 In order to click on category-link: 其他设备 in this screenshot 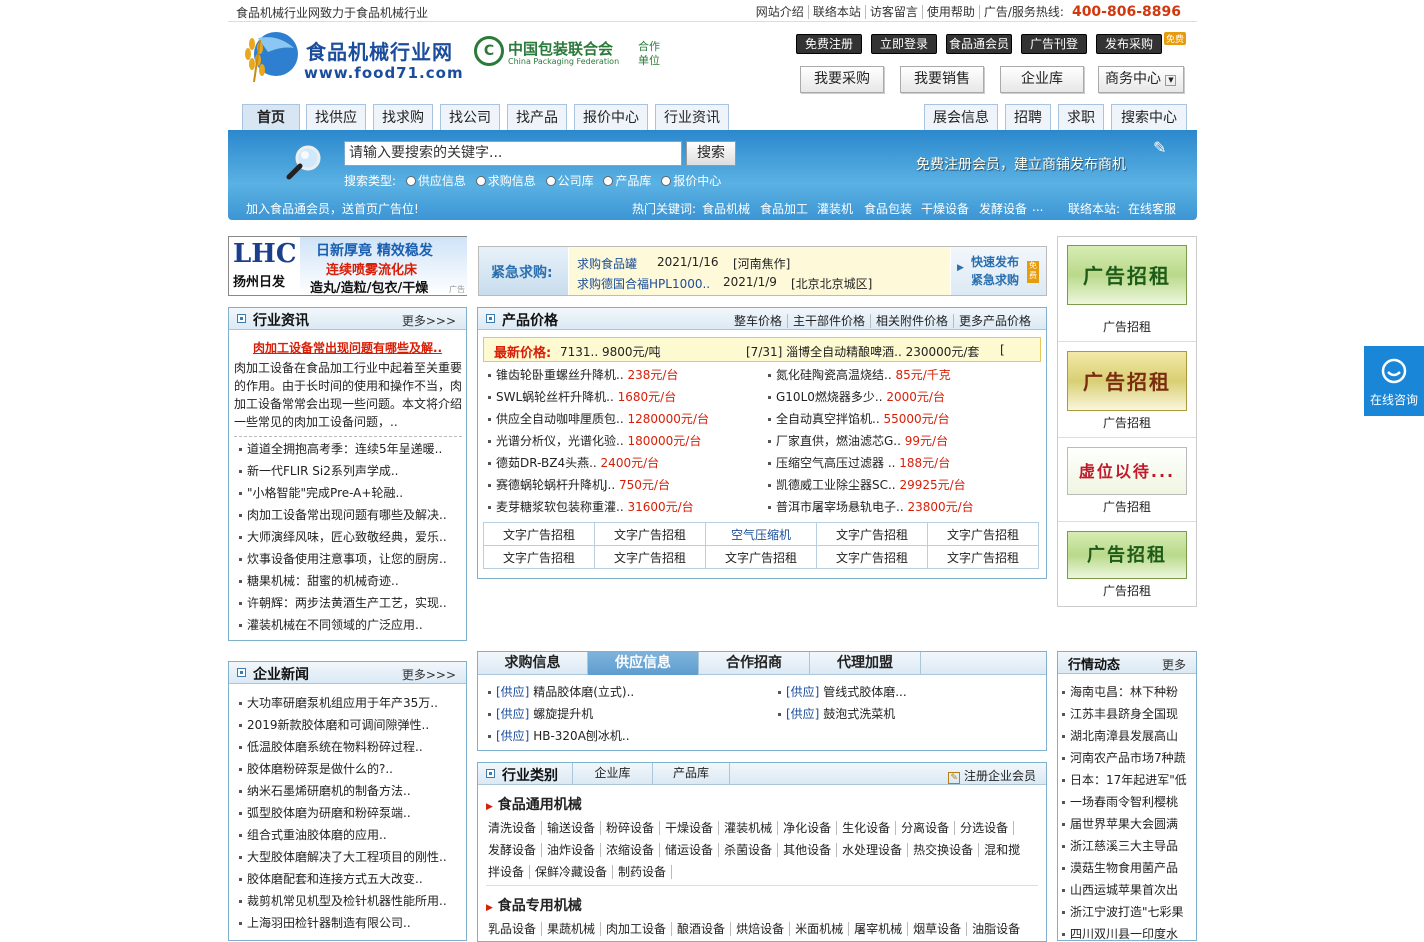, I will do `click(807, 850)`.